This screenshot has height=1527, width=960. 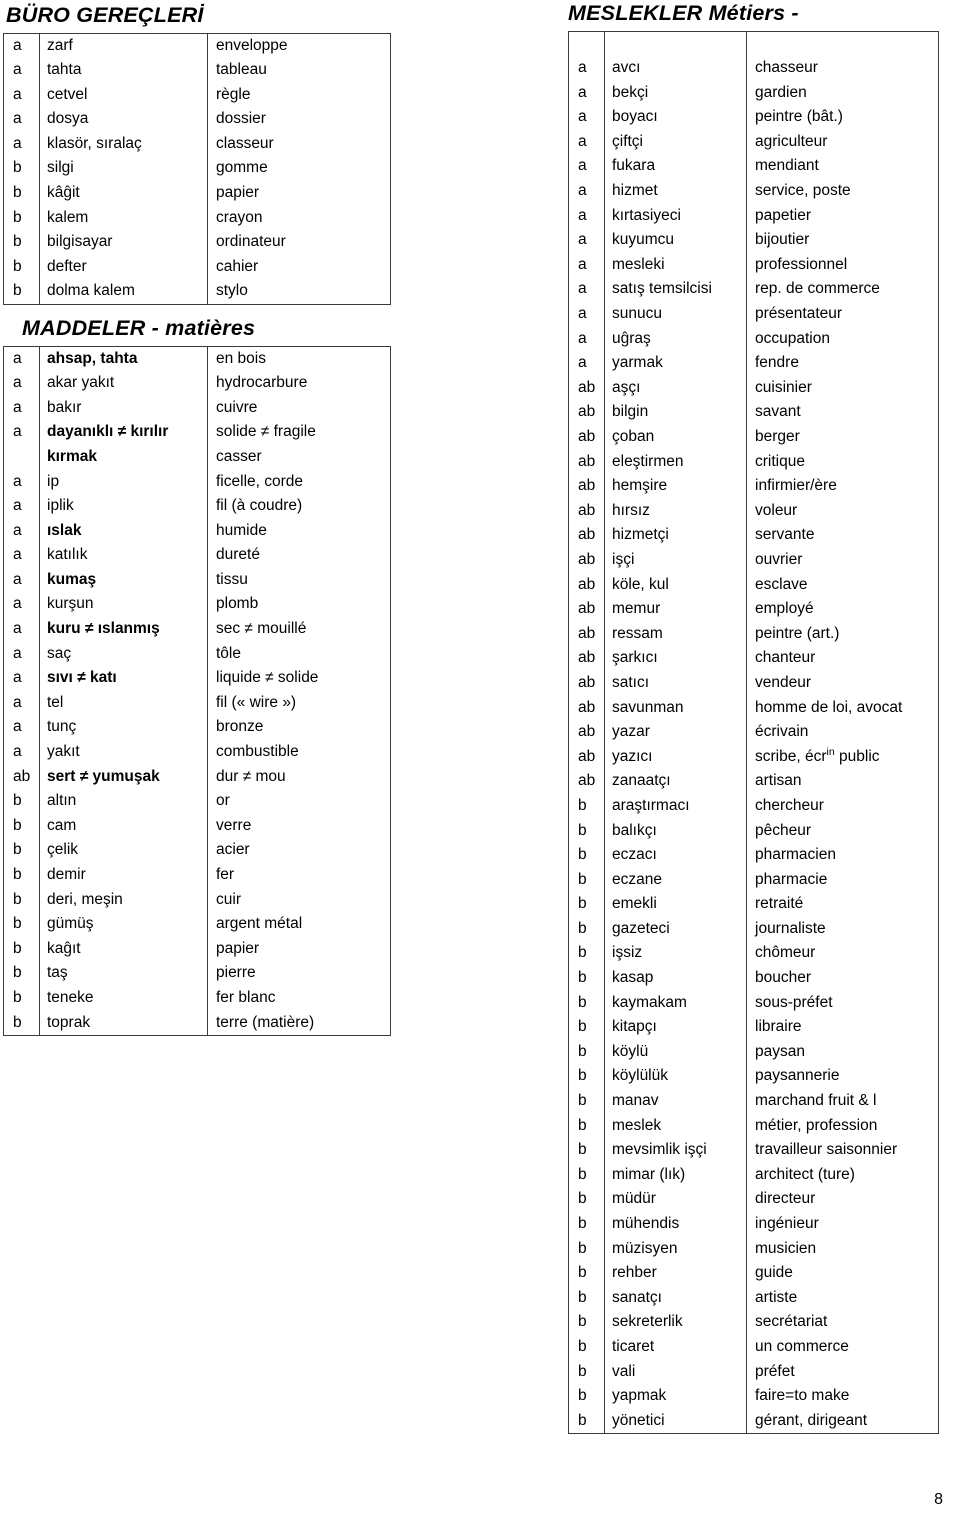 I want to click on french-translation: papetier, so click(x=783, y=215).